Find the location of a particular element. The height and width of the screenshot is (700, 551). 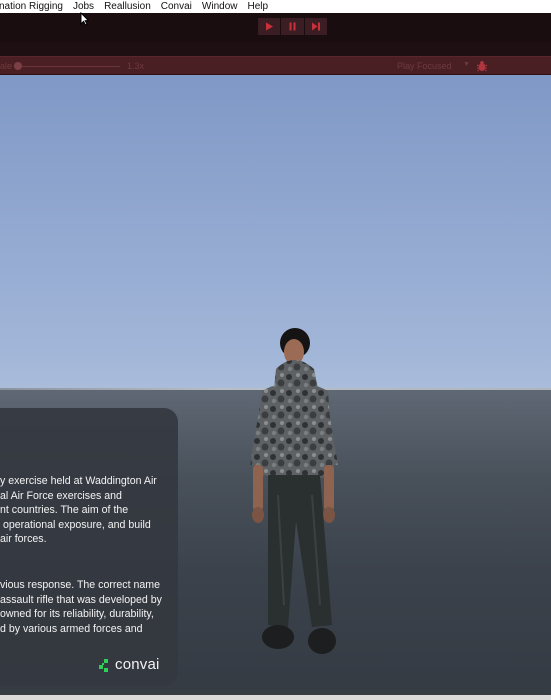

scale-label: ale is located at coordinates (6, 66).